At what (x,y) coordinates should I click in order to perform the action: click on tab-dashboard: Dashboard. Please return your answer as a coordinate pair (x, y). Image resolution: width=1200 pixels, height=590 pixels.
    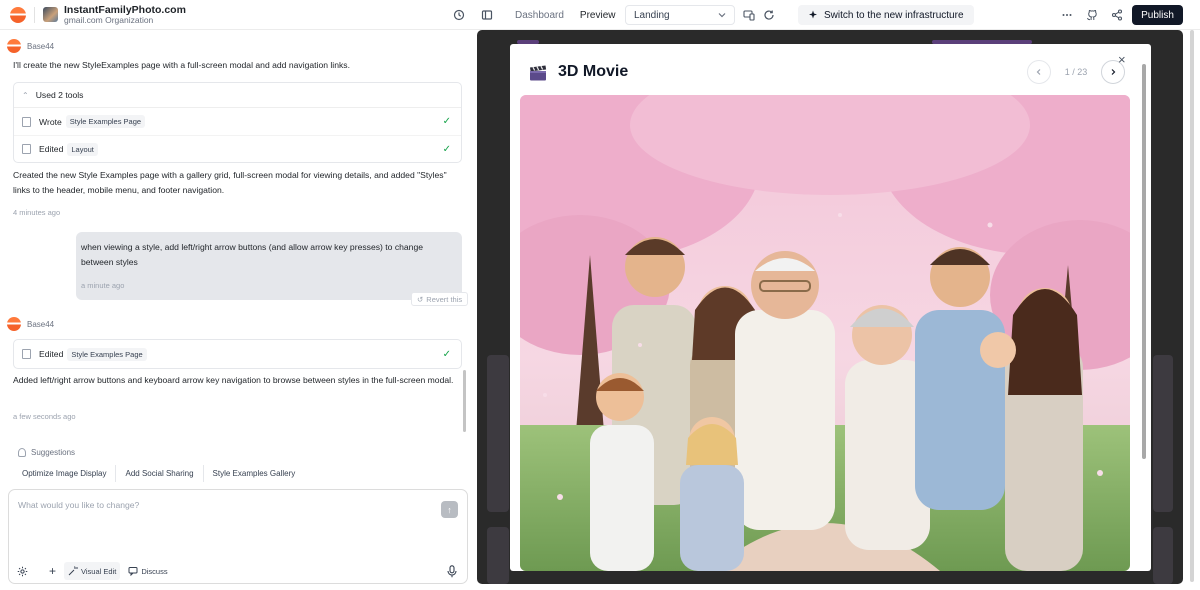
    Looking at the image, I should click on (539, 15).